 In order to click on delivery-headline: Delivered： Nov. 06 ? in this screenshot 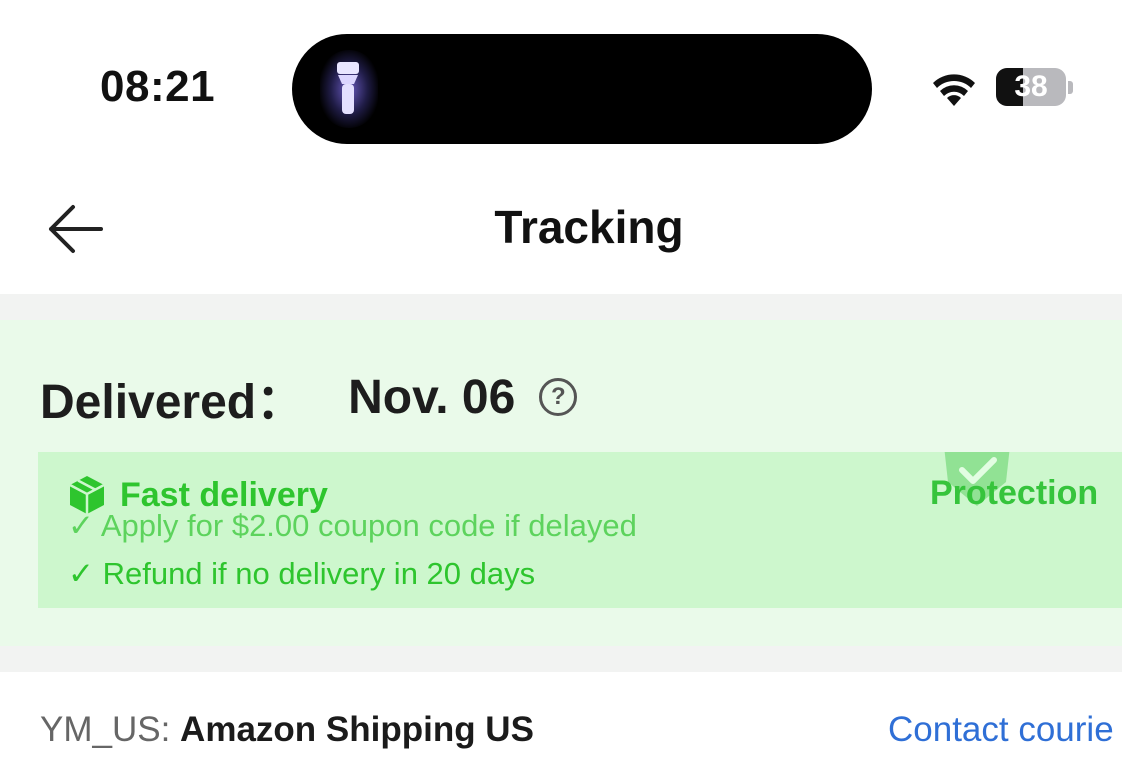, I will do `click(309, 397)`.